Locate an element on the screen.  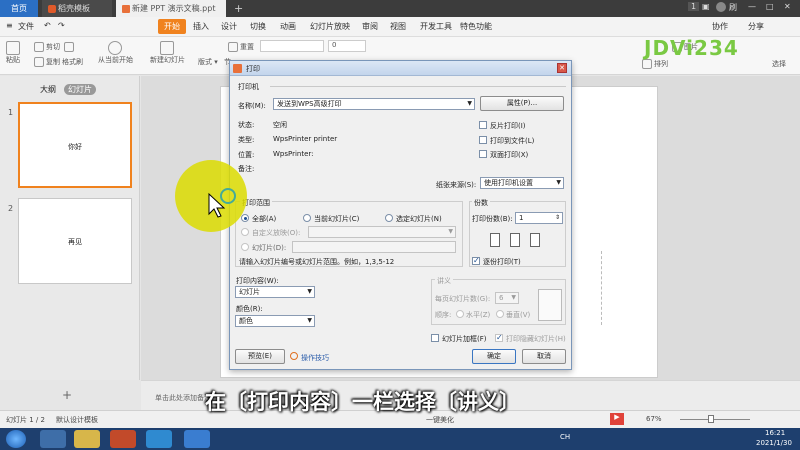
range-current-radio is located at coordinates (307, 218).